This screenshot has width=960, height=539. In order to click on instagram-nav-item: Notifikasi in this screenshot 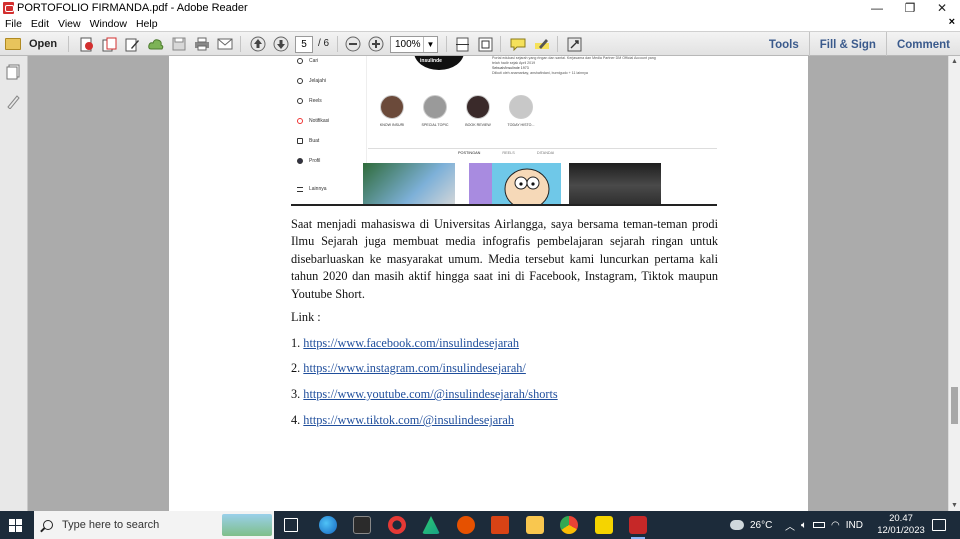, I will do `click(313, 121)`.